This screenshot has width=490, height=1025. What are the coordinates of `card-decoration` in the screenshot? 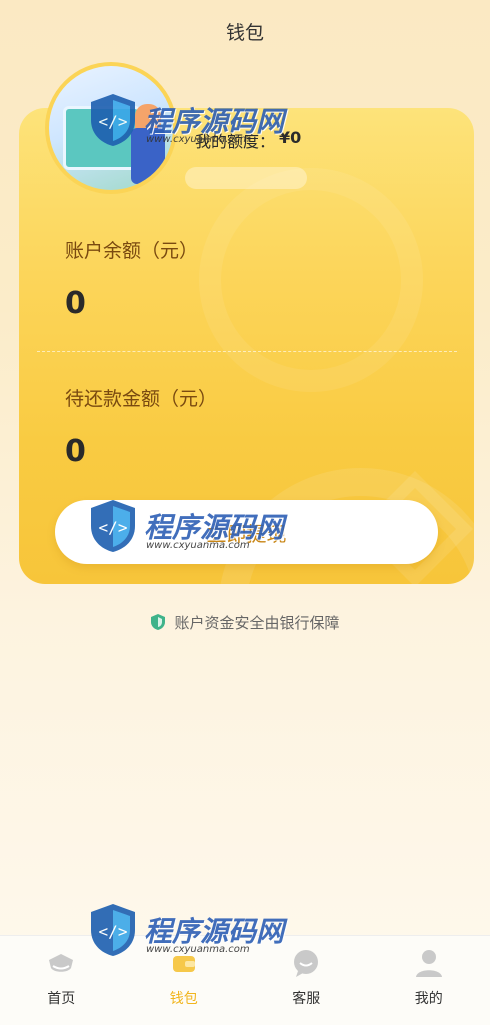 It's located at (311, 280).